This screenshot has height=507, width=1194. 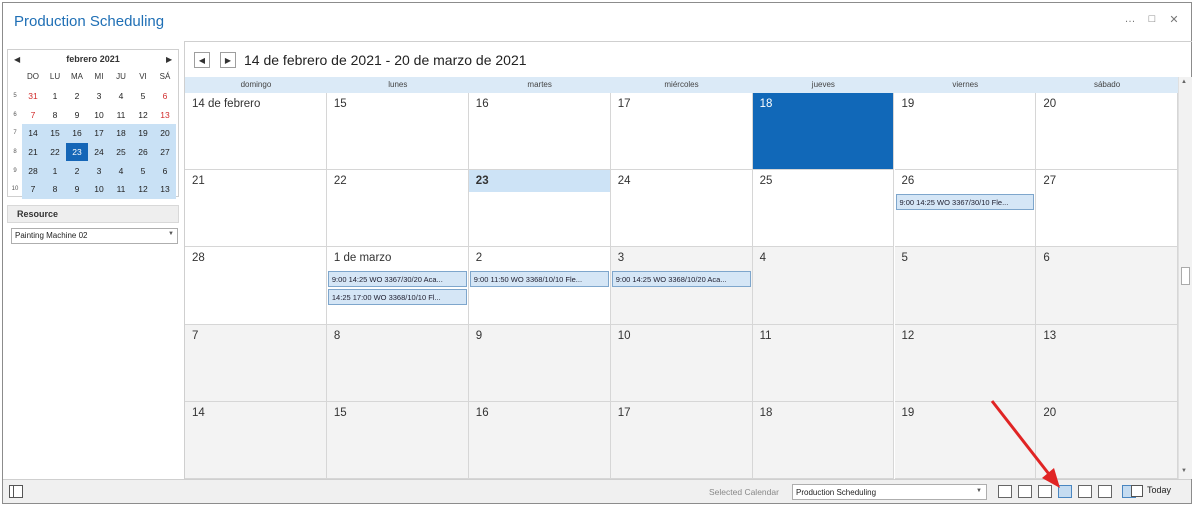 What do you see at coordinates (1152, 19) in the screenshot?
I see `maximize-button: □` at bounding box center [1152, 19].